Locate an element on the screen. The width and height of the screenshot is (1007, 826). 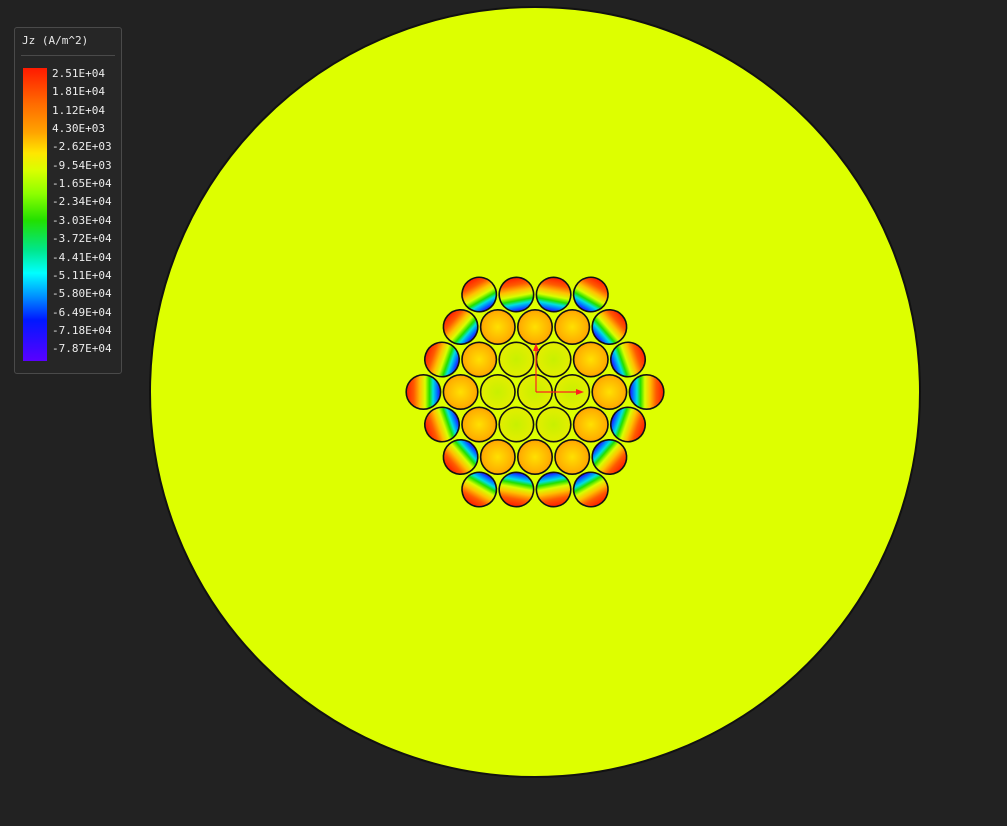
legend-label: 2.51E+04 is located at coordinates (78, 73).